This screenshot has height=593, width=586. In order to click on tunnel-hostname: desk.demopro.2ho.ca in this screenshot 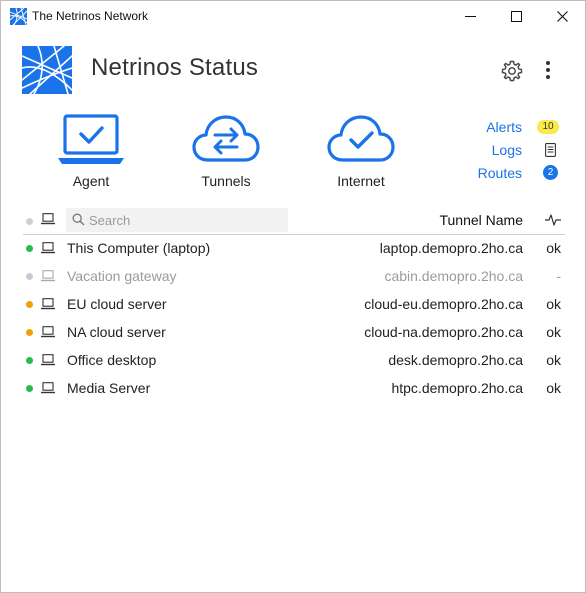, I will do `click(455, 360)`.